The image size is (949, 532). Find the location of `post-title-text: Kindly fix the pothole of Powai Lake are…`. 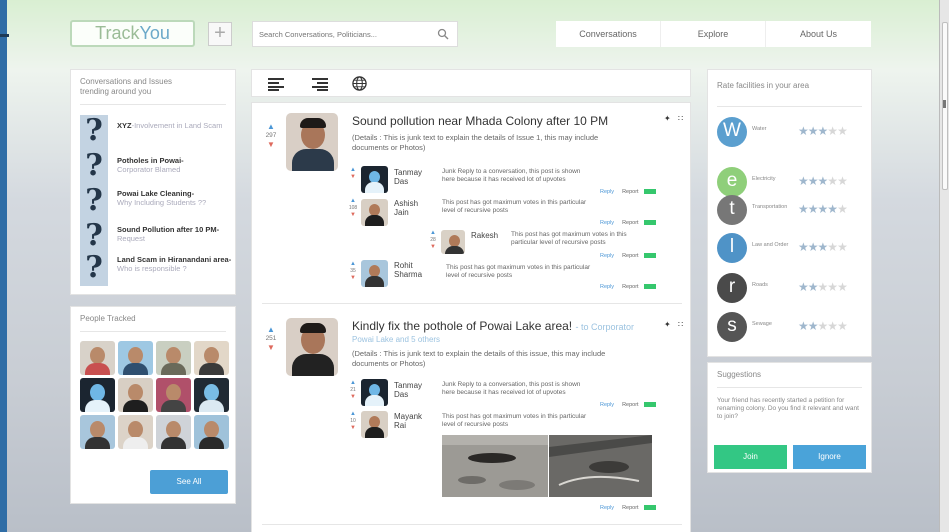

post-title-text: Kindly fix the pothole of Powai Lake are… is located at coordinates (462, 326).